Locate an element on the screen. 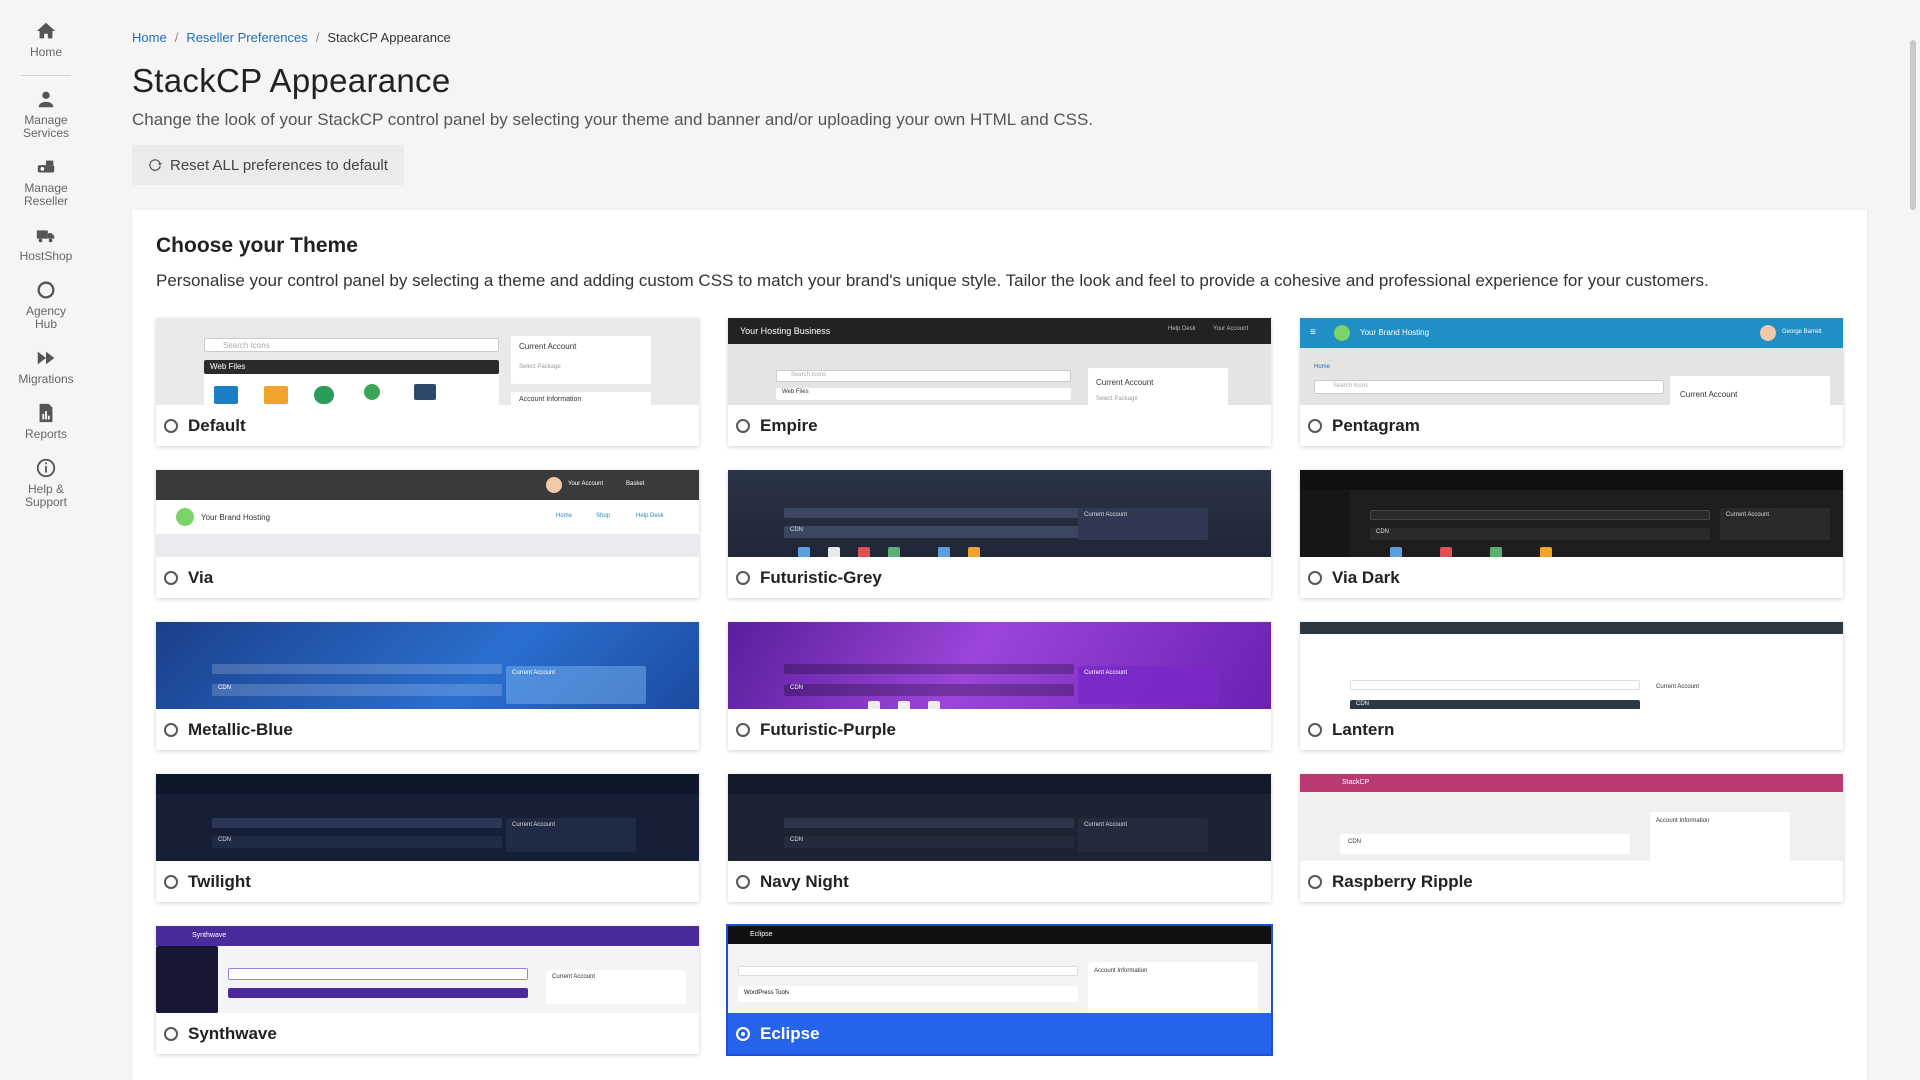 Image resolution: width=1920 pixels, height=1080 pixels. theme-label-row: Pentagram is located at coordinates (1571, 425).